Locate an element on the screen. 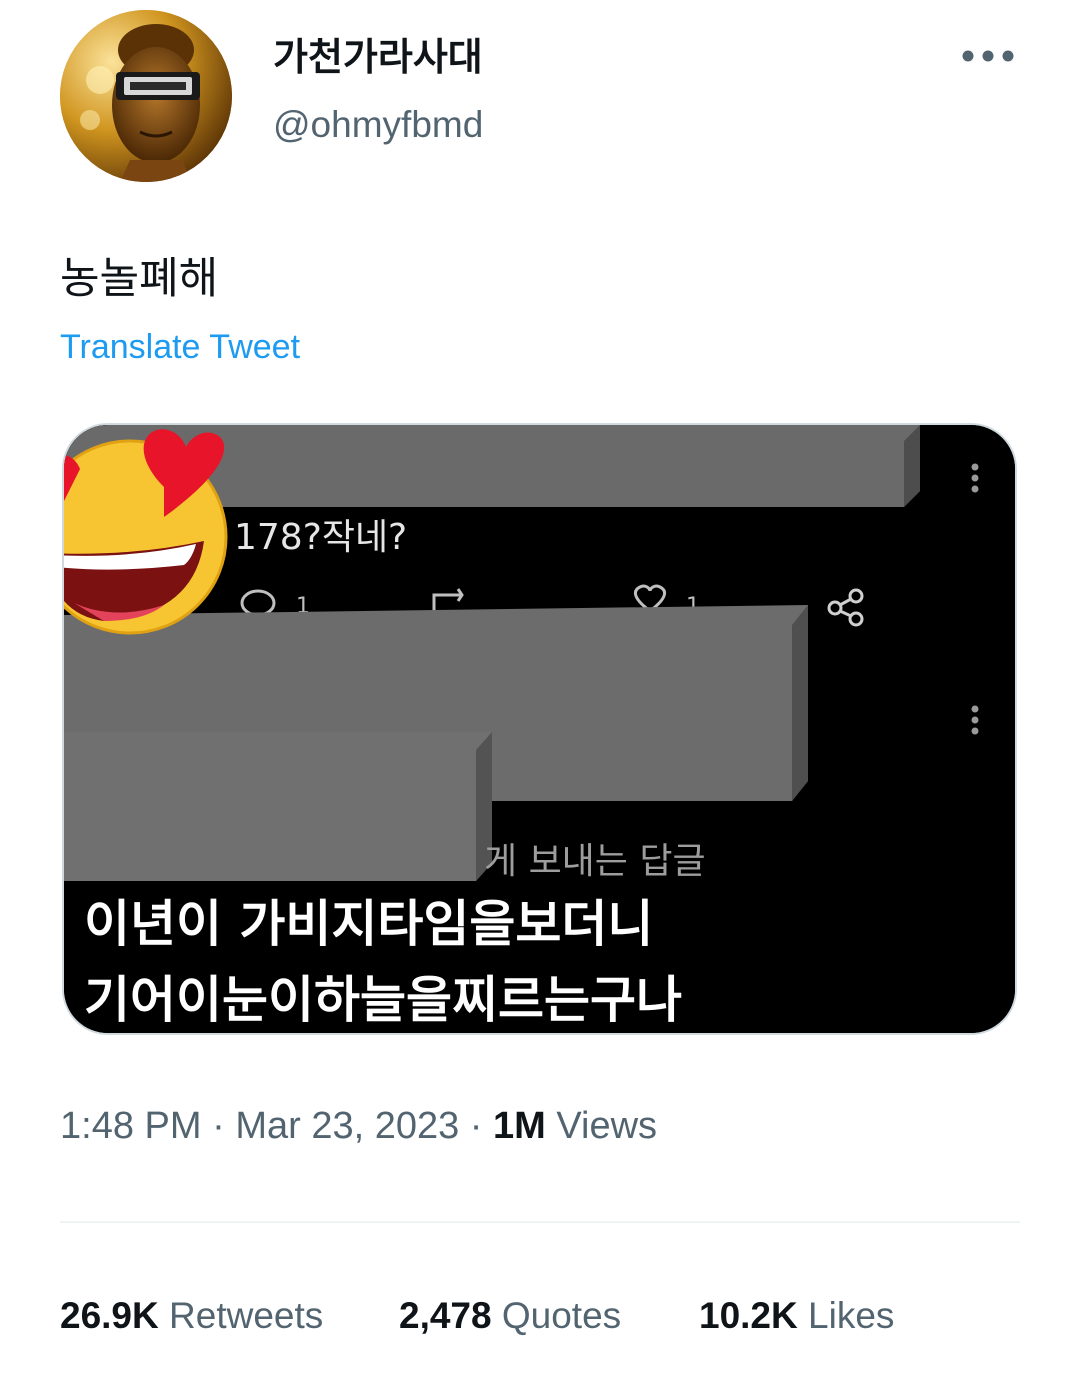  views-count: 1M is located at coordinates (519, 1126).